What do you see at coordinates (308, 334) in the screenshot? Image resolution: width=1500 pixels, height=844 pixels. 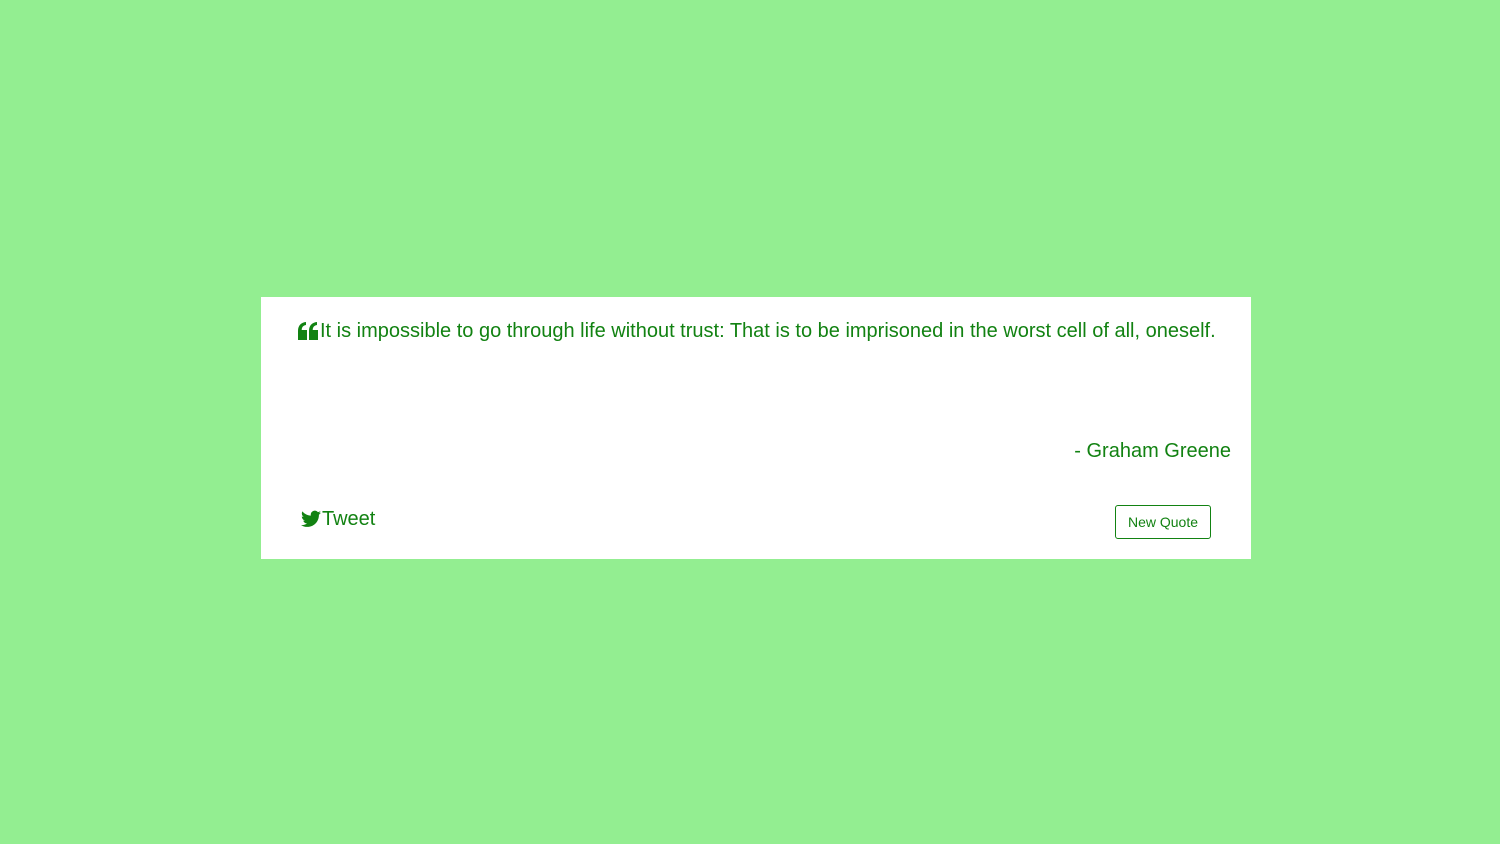 I see `quote-left-icon` at bounding box center [308, 334].